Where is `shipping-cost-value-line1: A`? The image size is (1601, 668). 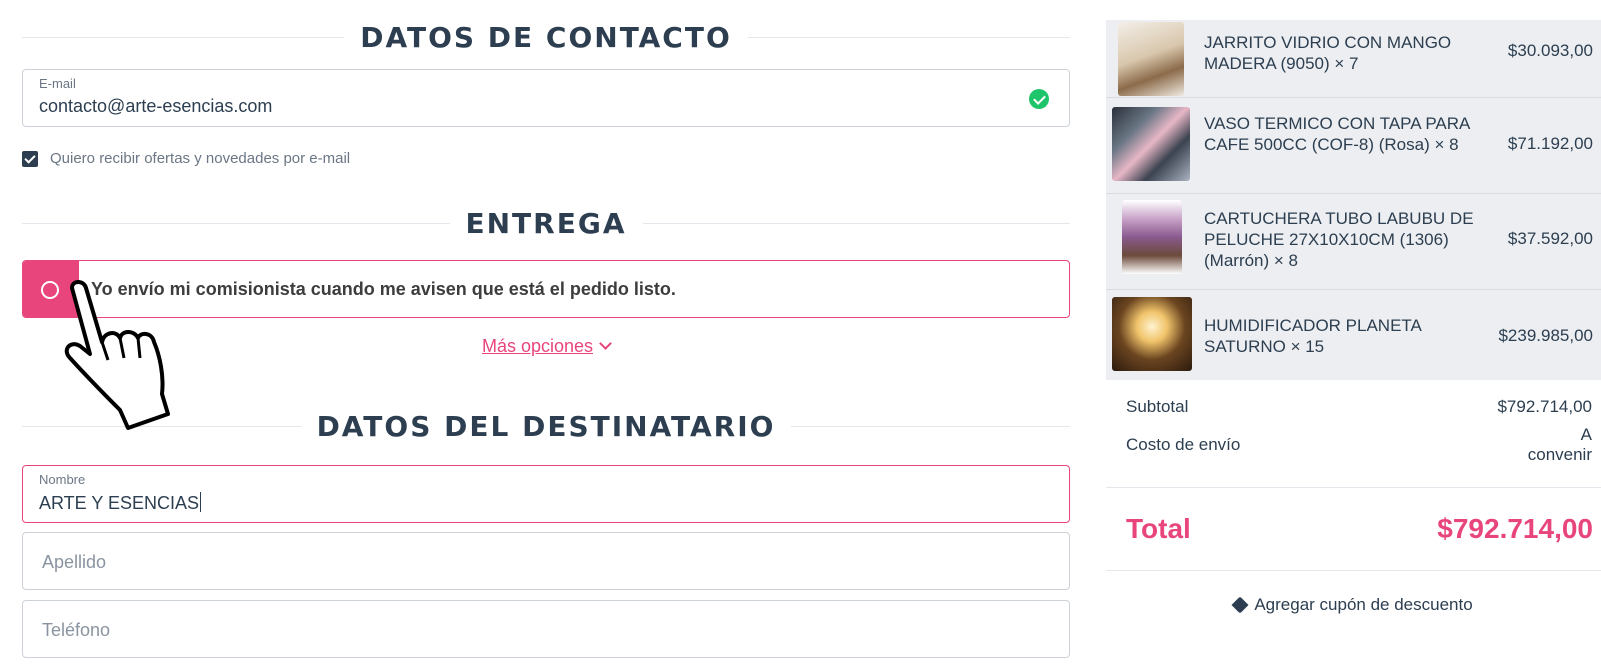 shipping-cost-value-line1: A is located at coordinates (1586, 434).